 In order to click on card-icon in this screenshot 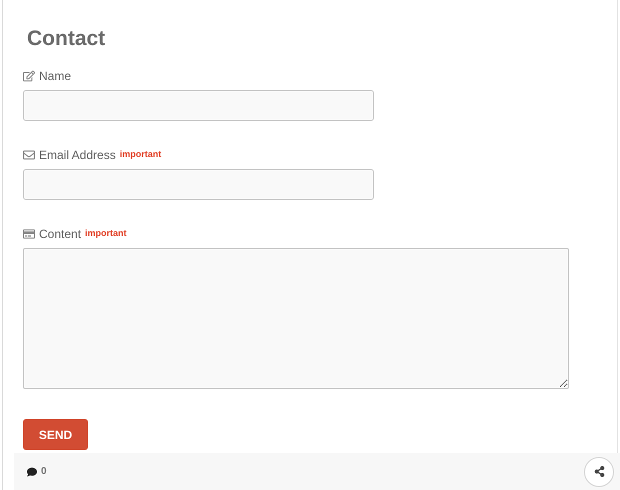, I will do `click(29, 234)`.